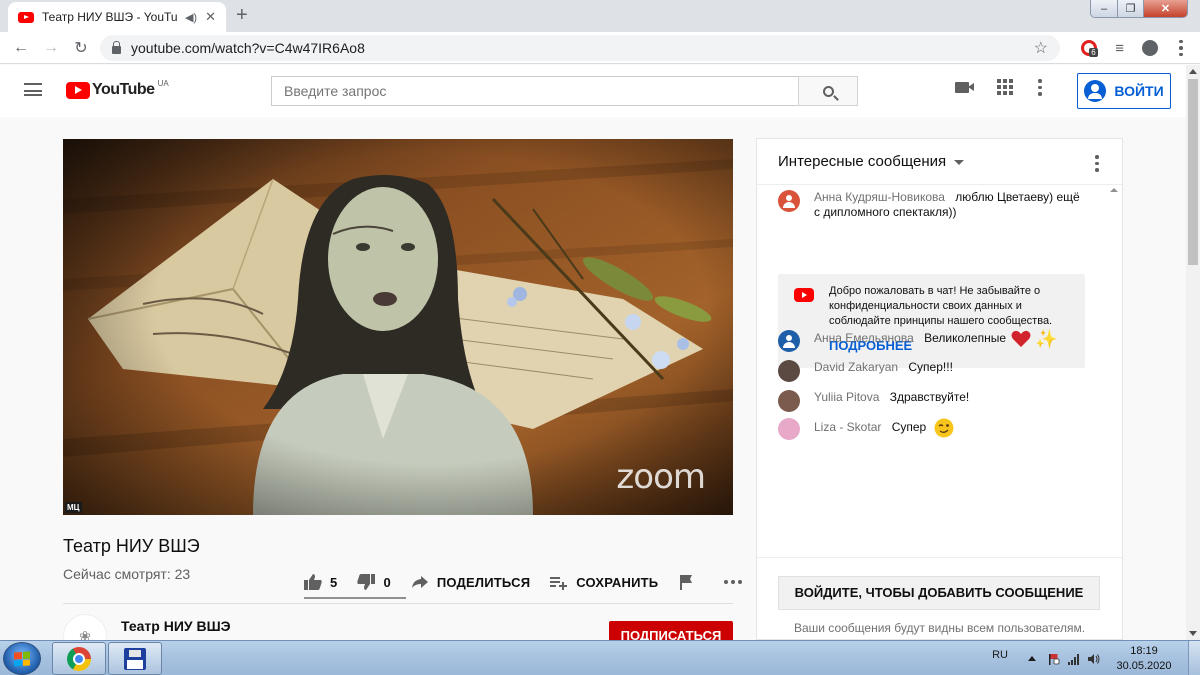 The width and height of the screenshot is (1200, 675). What do you see at coordinates (1017, 197) in the screenshot?
I see `message-text: люблю Цветаеву) ещё` at bounding box center [1017, 197].